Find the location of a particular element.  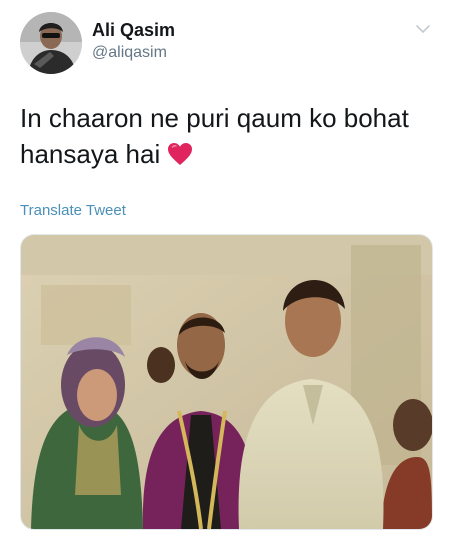

tweet-text-line-2-content: hansaya hai is located at coordinates (90, 154).